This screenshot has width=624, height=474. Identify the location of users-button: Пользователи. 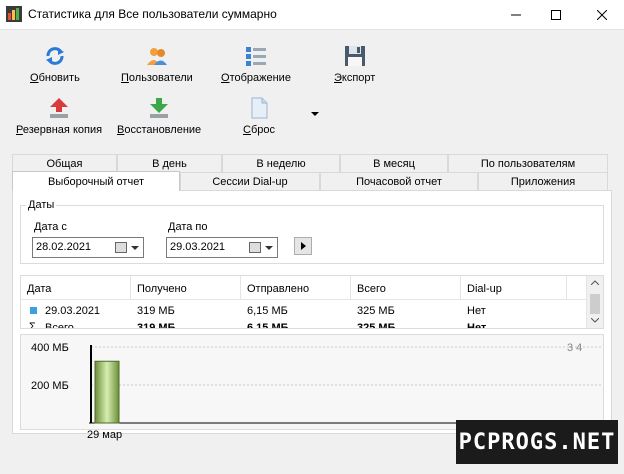
(157, 64).